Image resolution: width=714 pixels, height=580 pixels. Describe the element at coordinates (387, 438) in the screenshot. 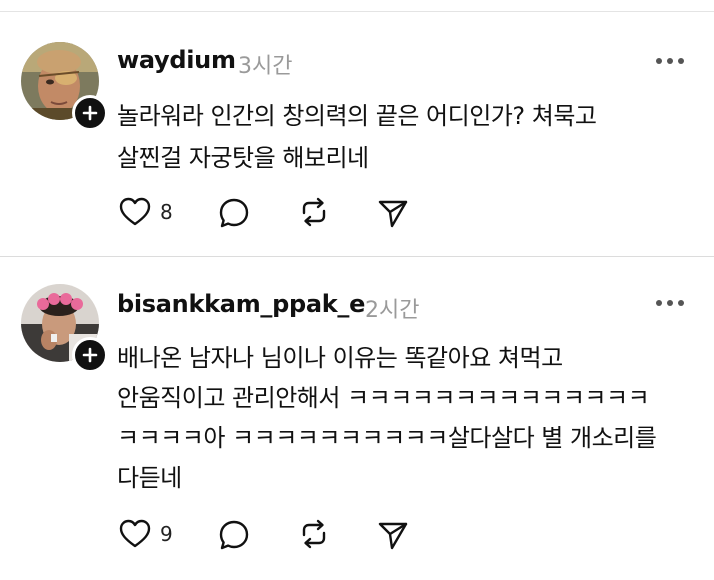

I see `comment-text-line: ㅋㅋㅋㅋ아 ㅋㅋㅋㅋㅋㅋㅋㅋㅋㅋ살다살다 별 개소리를` at that location.